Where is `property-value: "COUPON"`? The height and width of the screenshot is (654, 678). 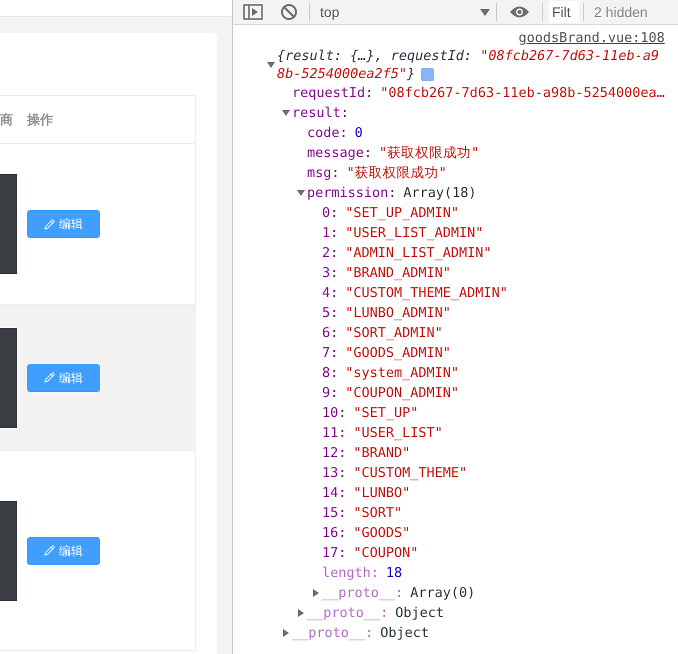
property-value: "COUPON" is located at coordinates (385, 553).